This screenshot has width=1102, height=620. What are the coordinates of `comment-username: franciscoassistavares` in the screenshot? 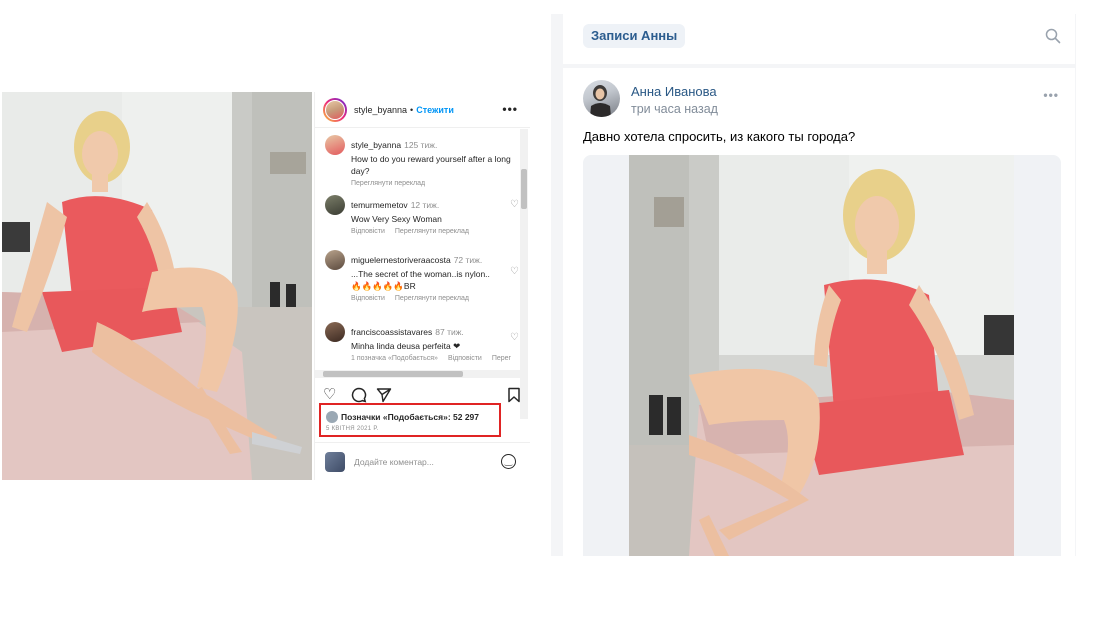 It's located at (391, 332).